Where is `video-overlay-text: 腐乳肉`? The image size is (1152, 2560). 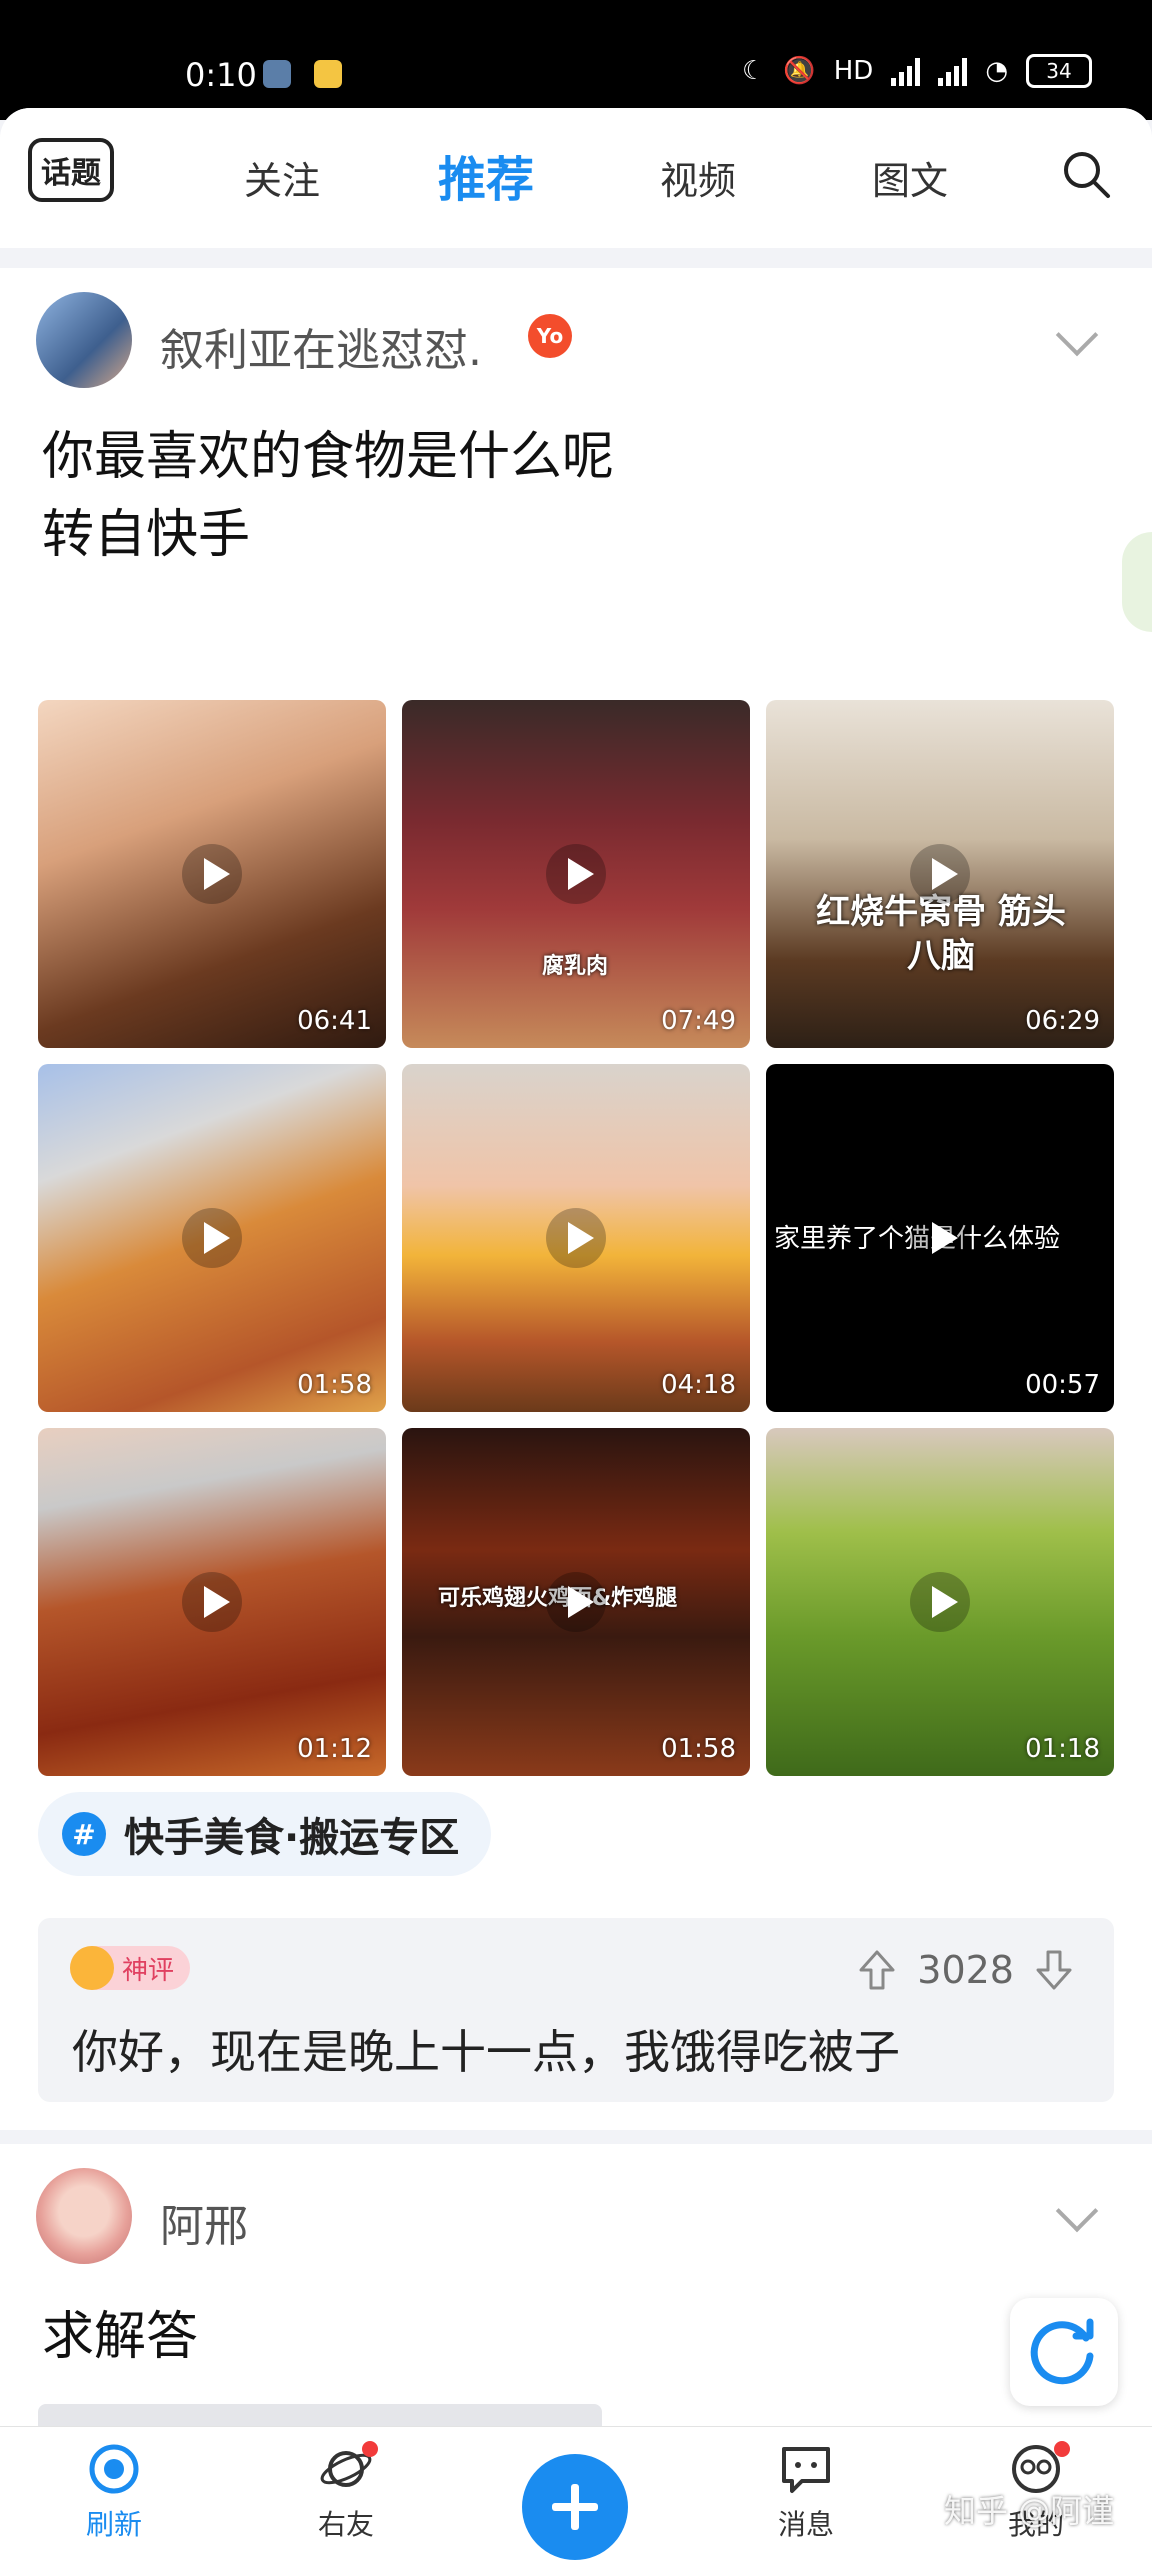 video-overlay-text: 腐乳肉 is located at coordinates (575, 966).